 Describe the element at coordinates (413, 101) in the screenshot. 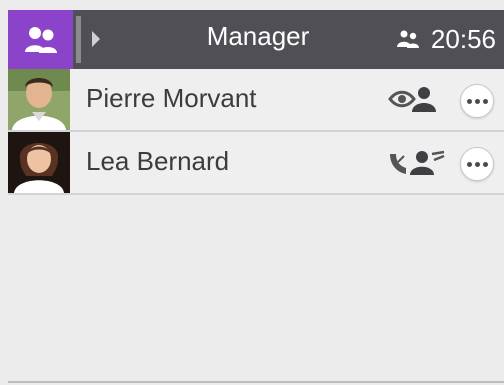

I see `eye-user-icon` at that location.